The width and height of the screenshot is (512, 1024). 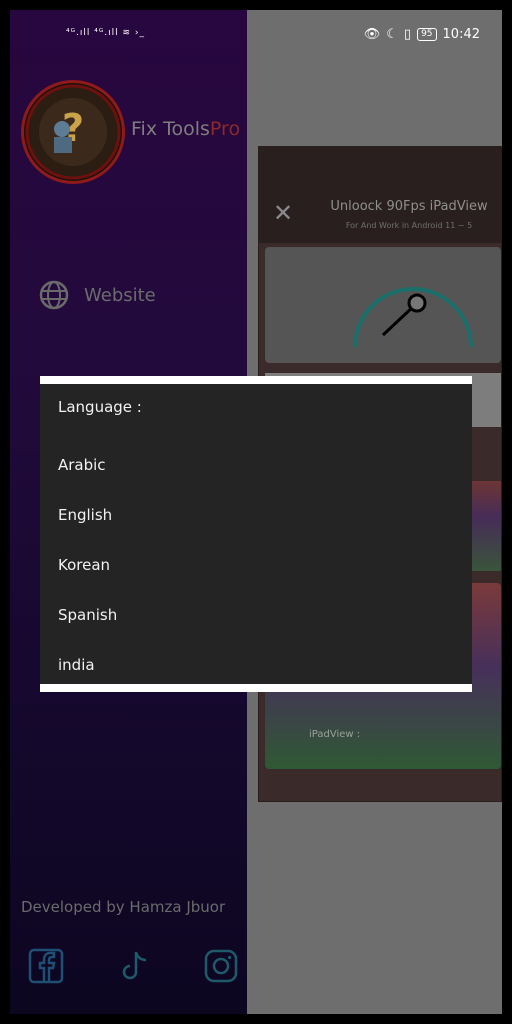 I want to click on ipad-label: iPadView :, so click(x=335, y=734).